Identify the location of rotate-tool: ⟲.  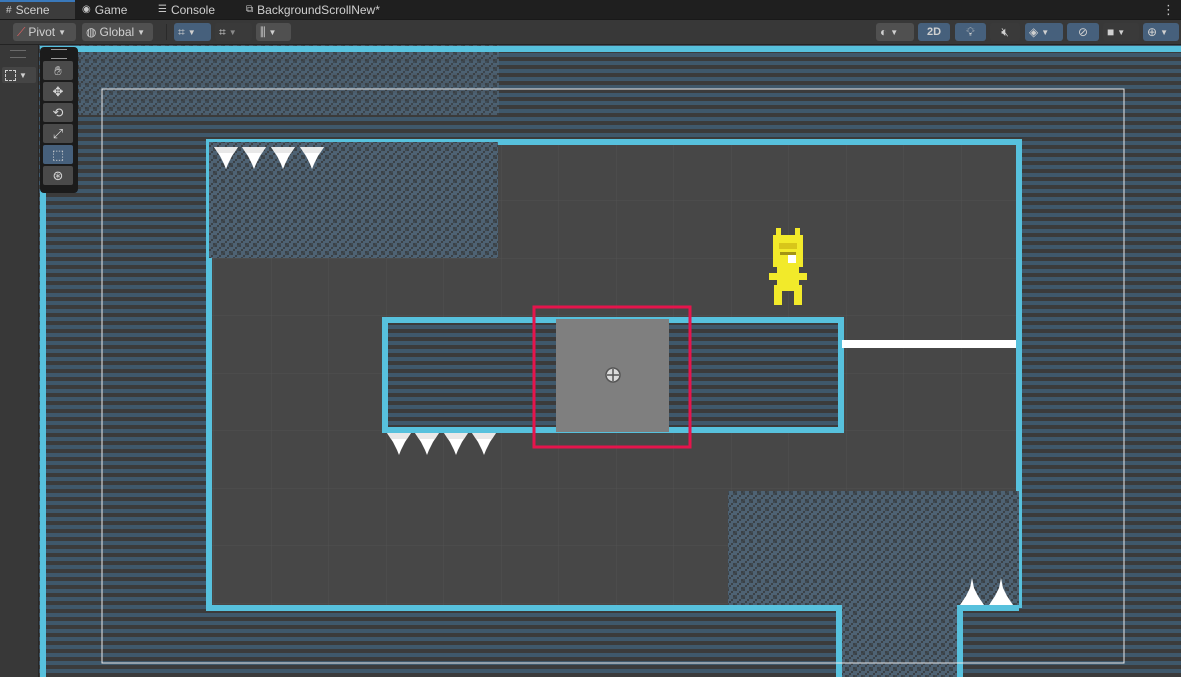
(58, 112).